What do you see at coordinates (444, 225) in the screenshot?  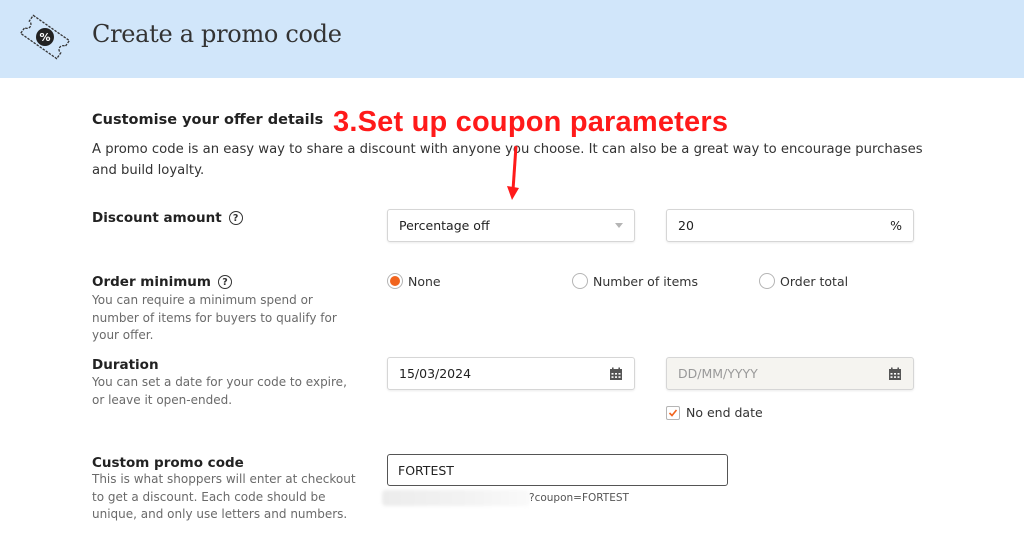 I see `discount-type-value: Percentage off` at bounding box center [444, 225].